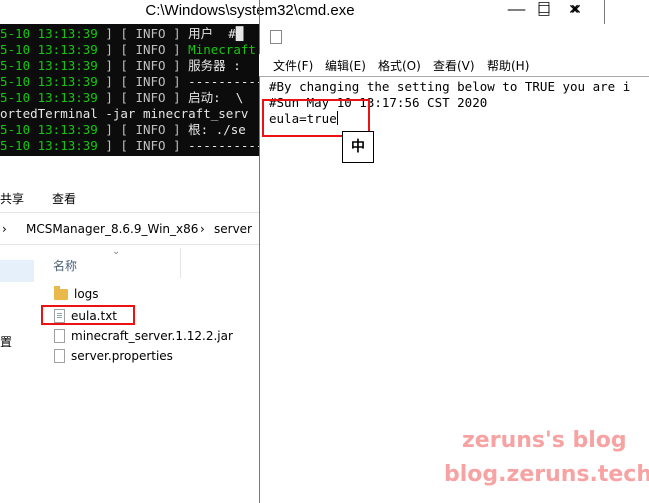 The width and height of the screenshot is (649, 503). I want to click on eula-file-highlight, so click(88, 315).